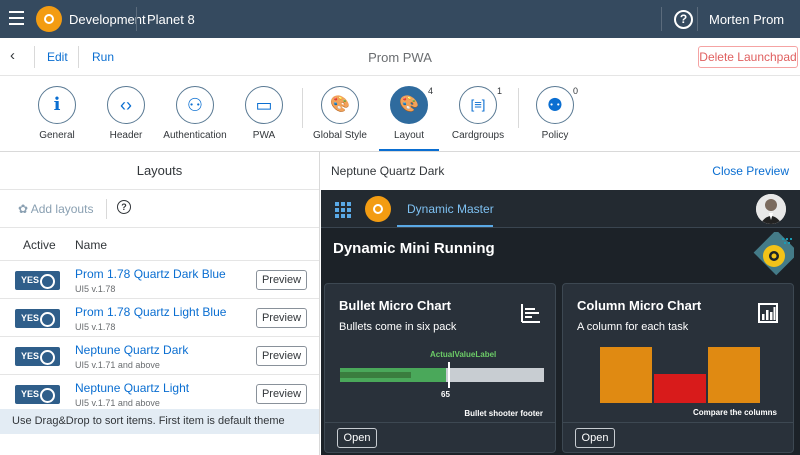  Describe the element at coordinates (560, 209) in the screenshot. I see `preview-shell-bar: Dynamic Master` at that location.